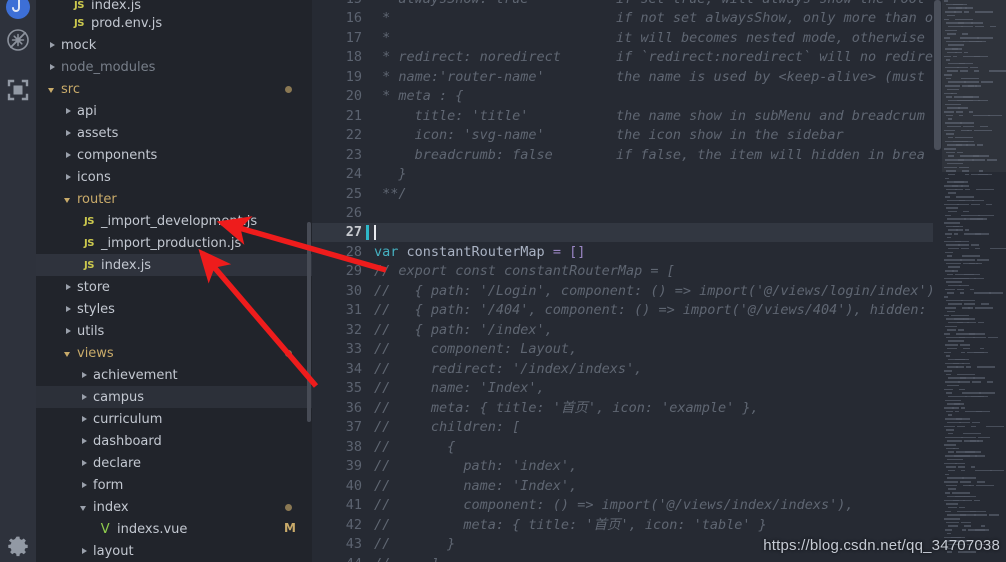 This screenshot has height=562, width=1006. Describe the element at coordinates (353, 466) in the screenshot. I see `line-number: 39` at that location.